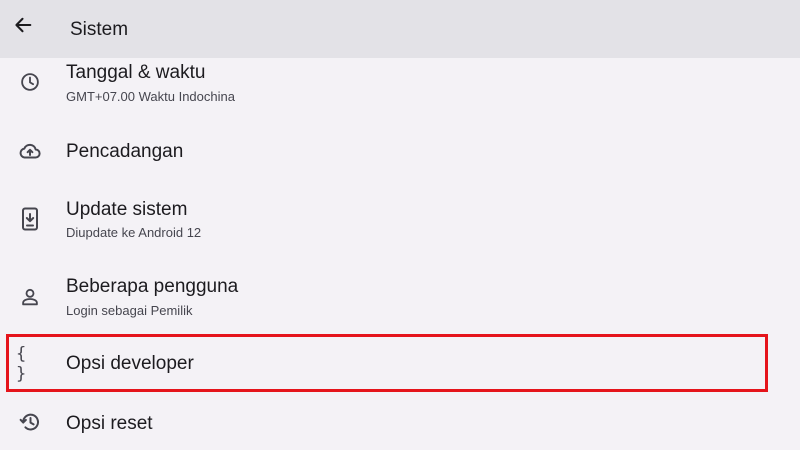  What do you see at coordinates (127, 209) in the screenshot?
I see `settings-item-title: Update sistem` at bounding box center [127, 209].